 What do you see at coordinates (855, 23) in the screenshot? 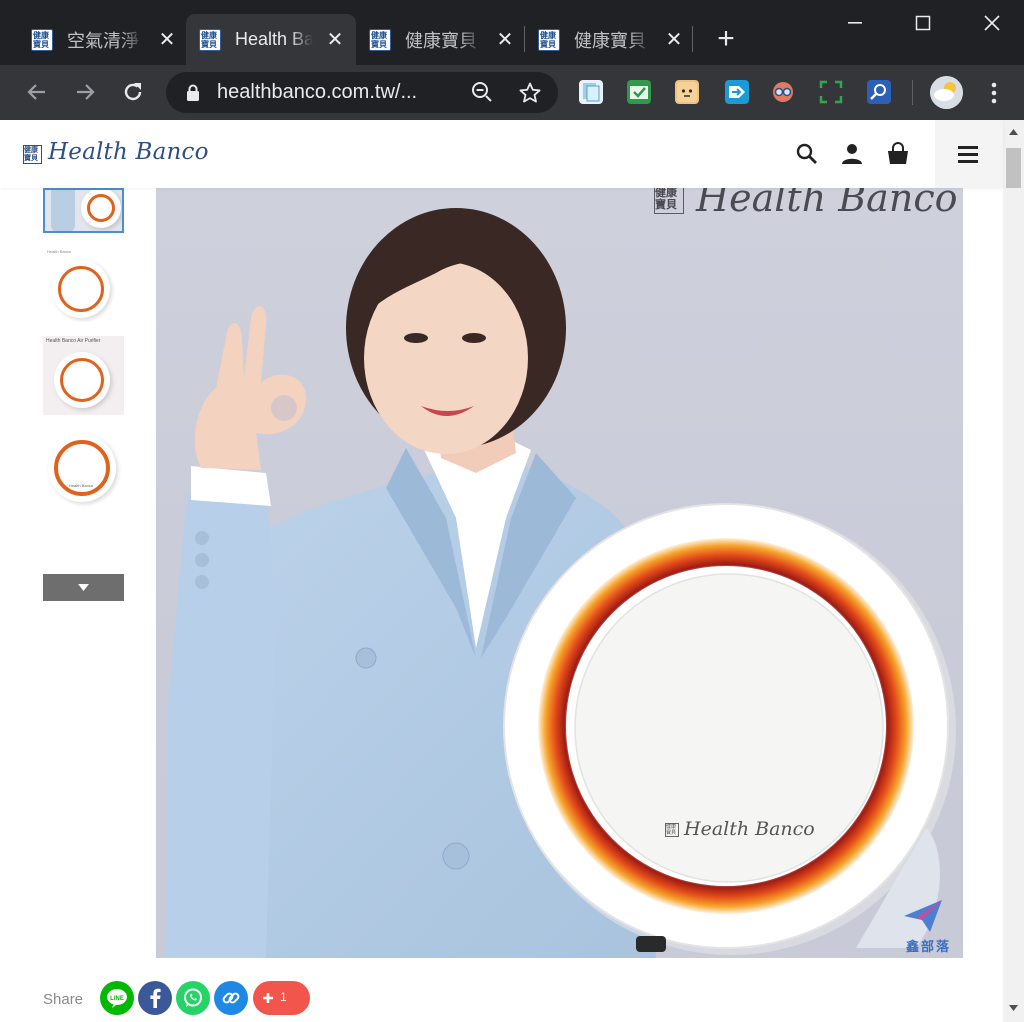
I see `minimize-button` at bounding box center [855, 23].